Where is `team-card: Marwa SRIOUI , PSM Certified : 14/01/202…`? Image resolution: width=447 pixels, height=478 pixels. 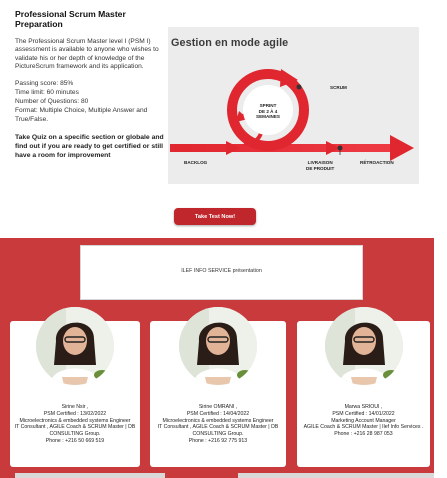
team-card: Marwa SRIOUI , PSM Certified : 14/01/202… is located at coordinates (363, 387).